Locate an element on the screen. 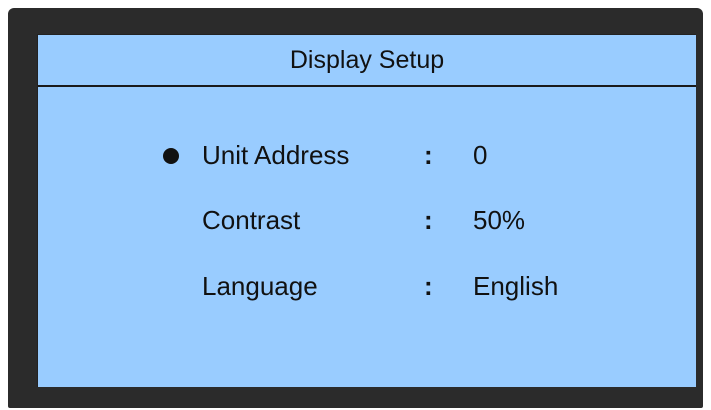 This screenshot has height=410, width=711. menu-item-value: 50% is located at coordinates (499, 220).